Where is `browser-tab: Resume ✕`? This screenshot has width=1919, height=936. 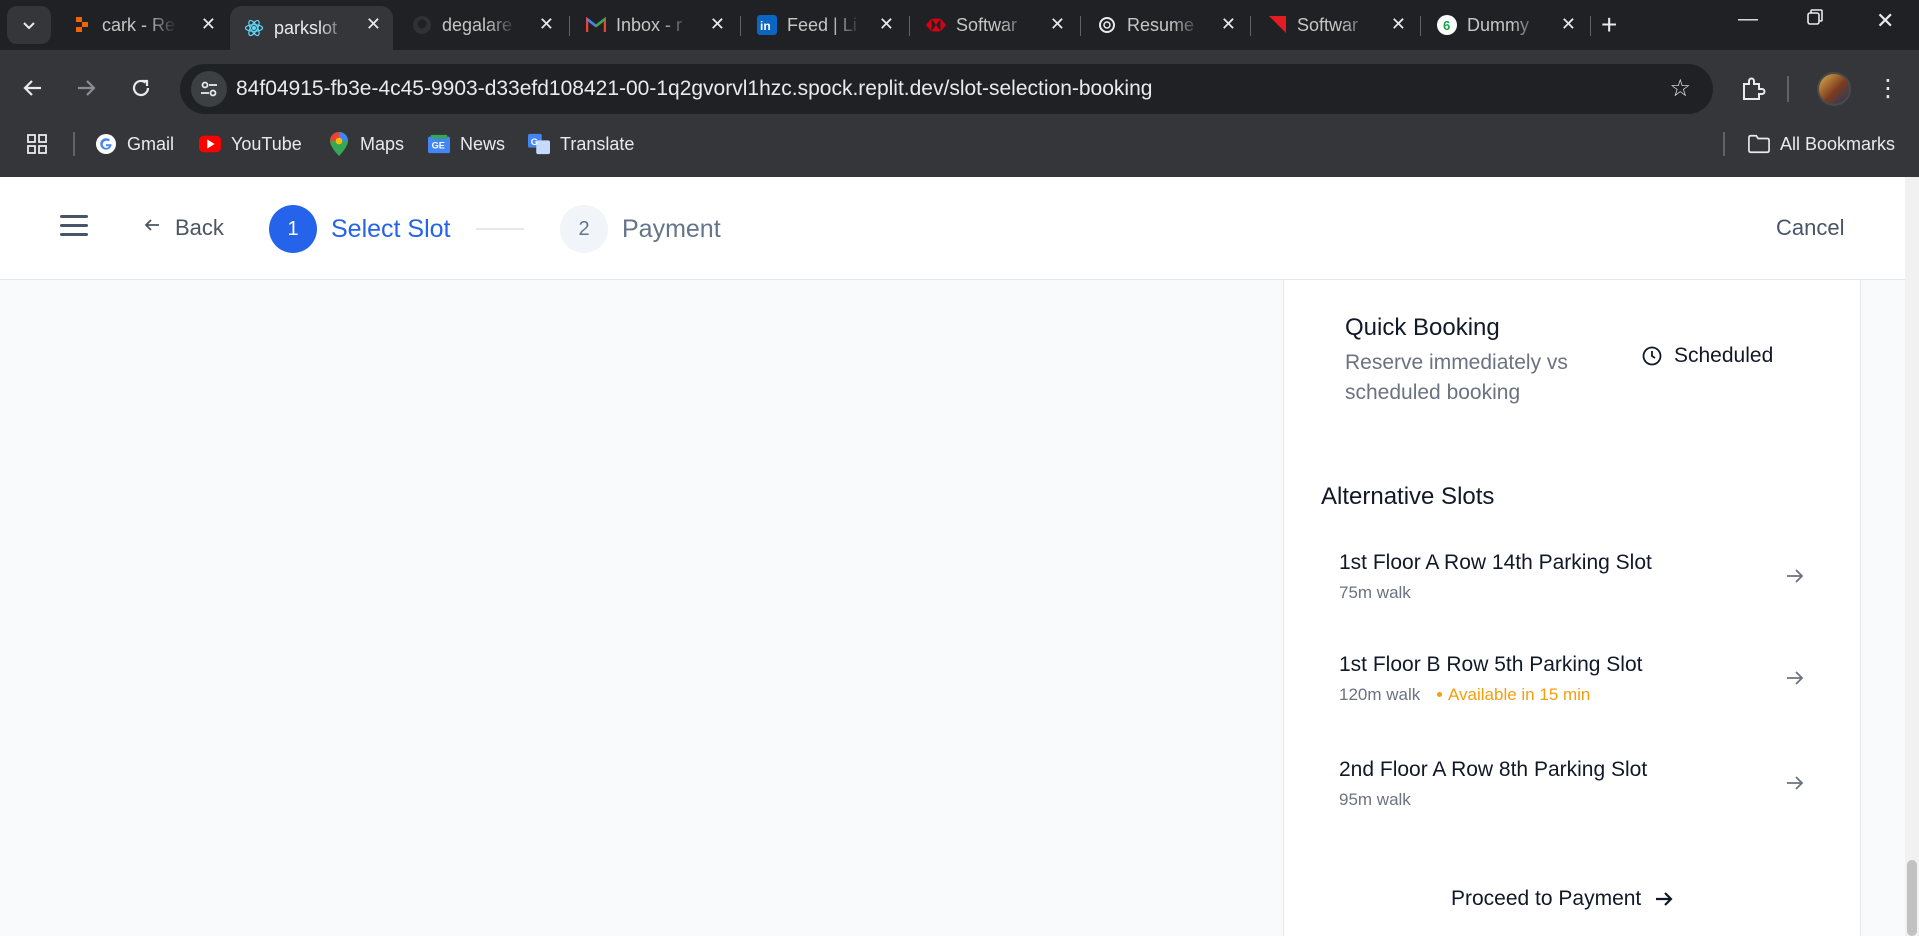
browser-tab: Resume ✕ is located at coordinates (1165, 25).